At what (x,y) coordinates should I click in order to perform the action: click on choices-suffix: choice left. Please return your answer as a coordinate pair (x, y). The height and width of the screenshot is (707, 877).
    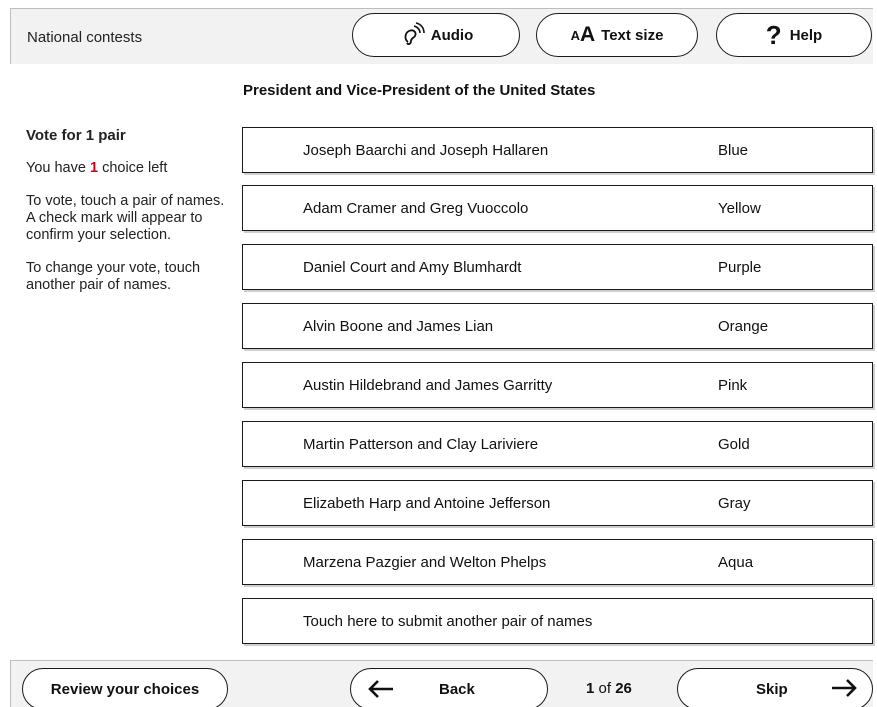
    Looking at the image, I should click on (133, 168).